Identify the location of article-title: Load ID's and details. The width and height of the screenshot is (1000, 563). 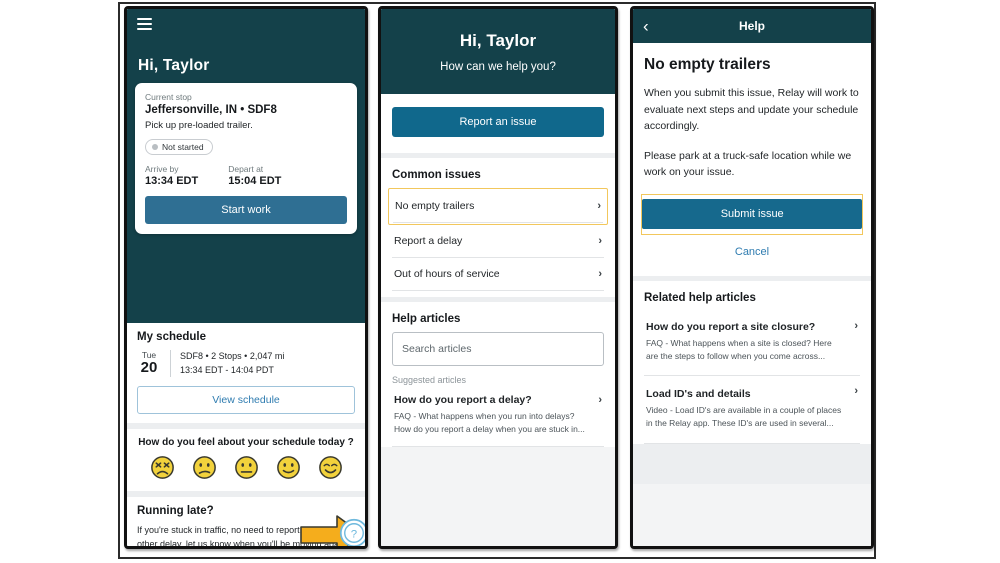
(698, 394).